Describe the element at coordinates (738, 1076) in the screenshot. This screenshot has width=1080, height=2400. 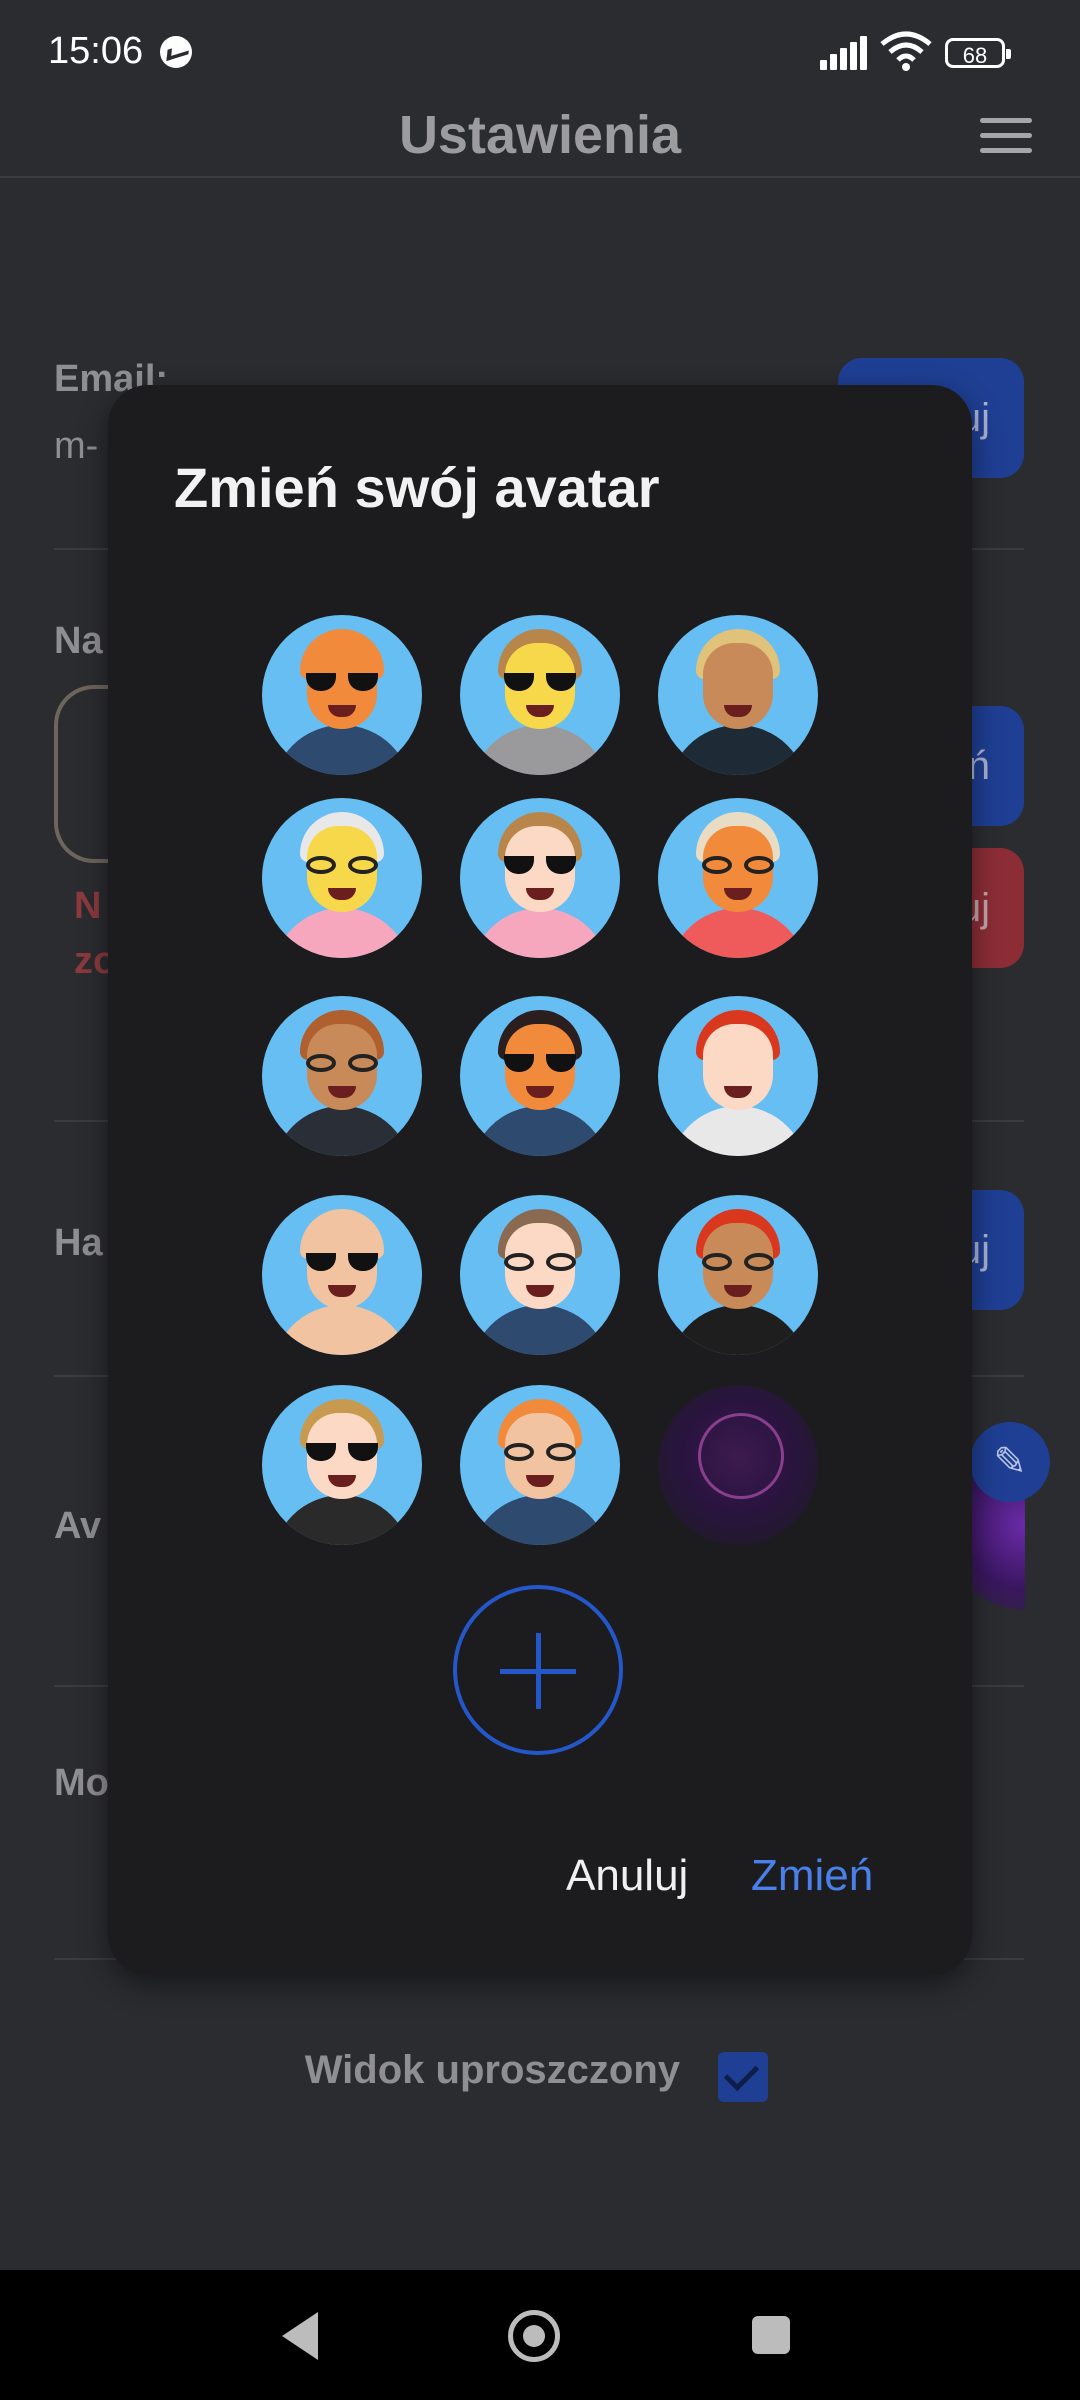
I see `avatar-red-hair-woman` at that location.